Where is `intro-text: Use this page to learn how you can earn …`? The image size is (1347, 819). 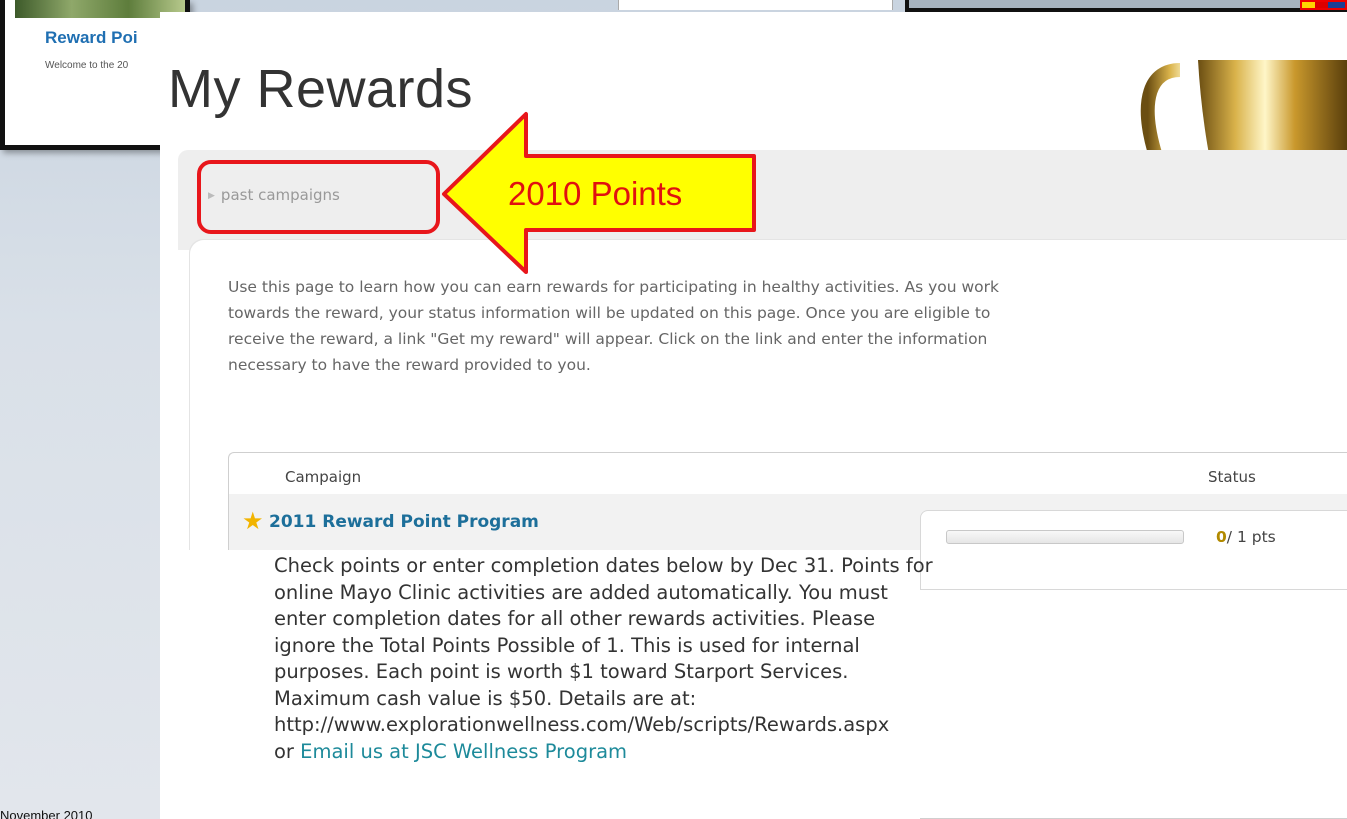 intro-text: Use this page to learn how you can earn … is located at coordinates (614, 326).